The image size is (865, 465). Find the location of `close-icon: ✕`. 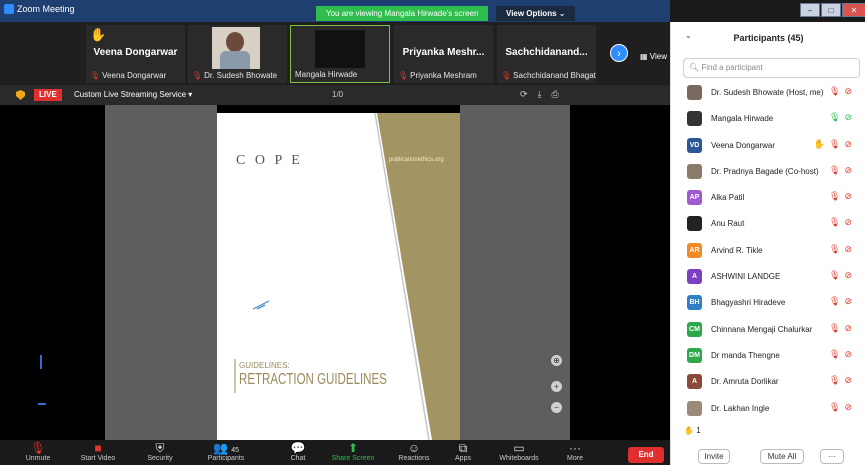

close-icon: ✕ is located at coordinates (853, 10).